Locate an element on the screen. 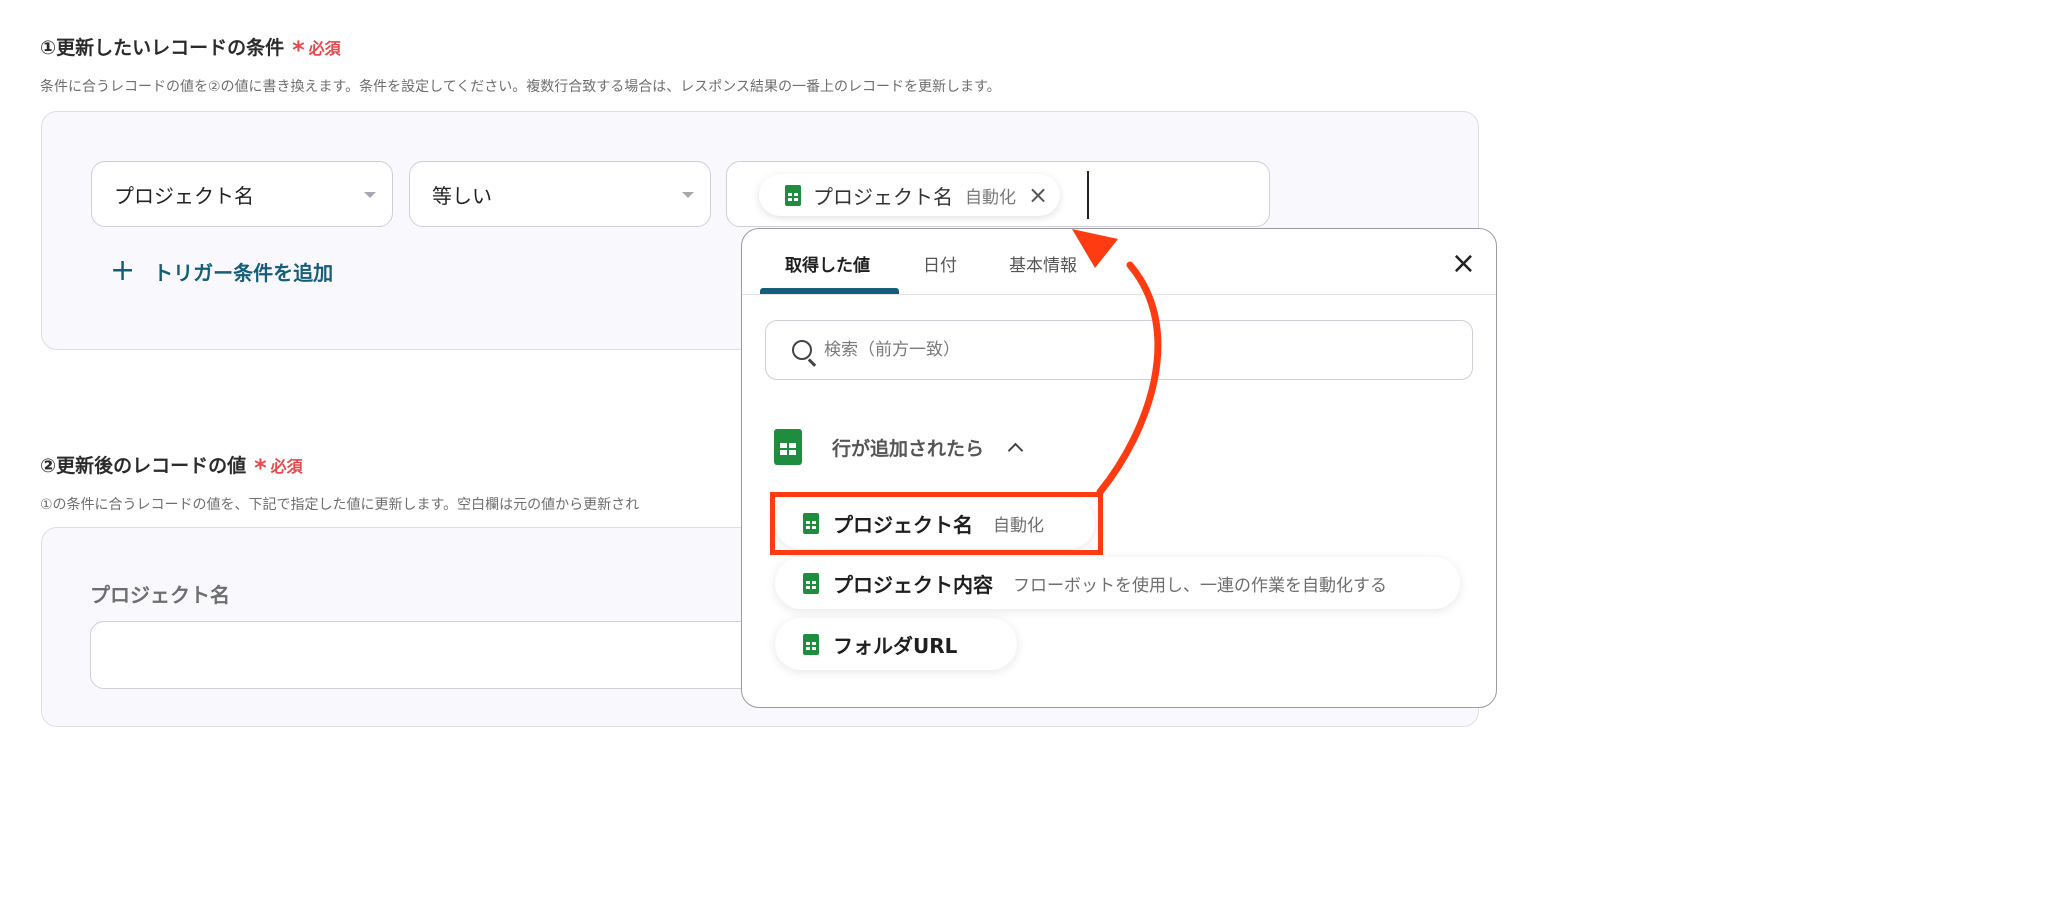 This screenshot has height=918, width=2072. annotation-arrow-head is located at coordinates (1095, 248).